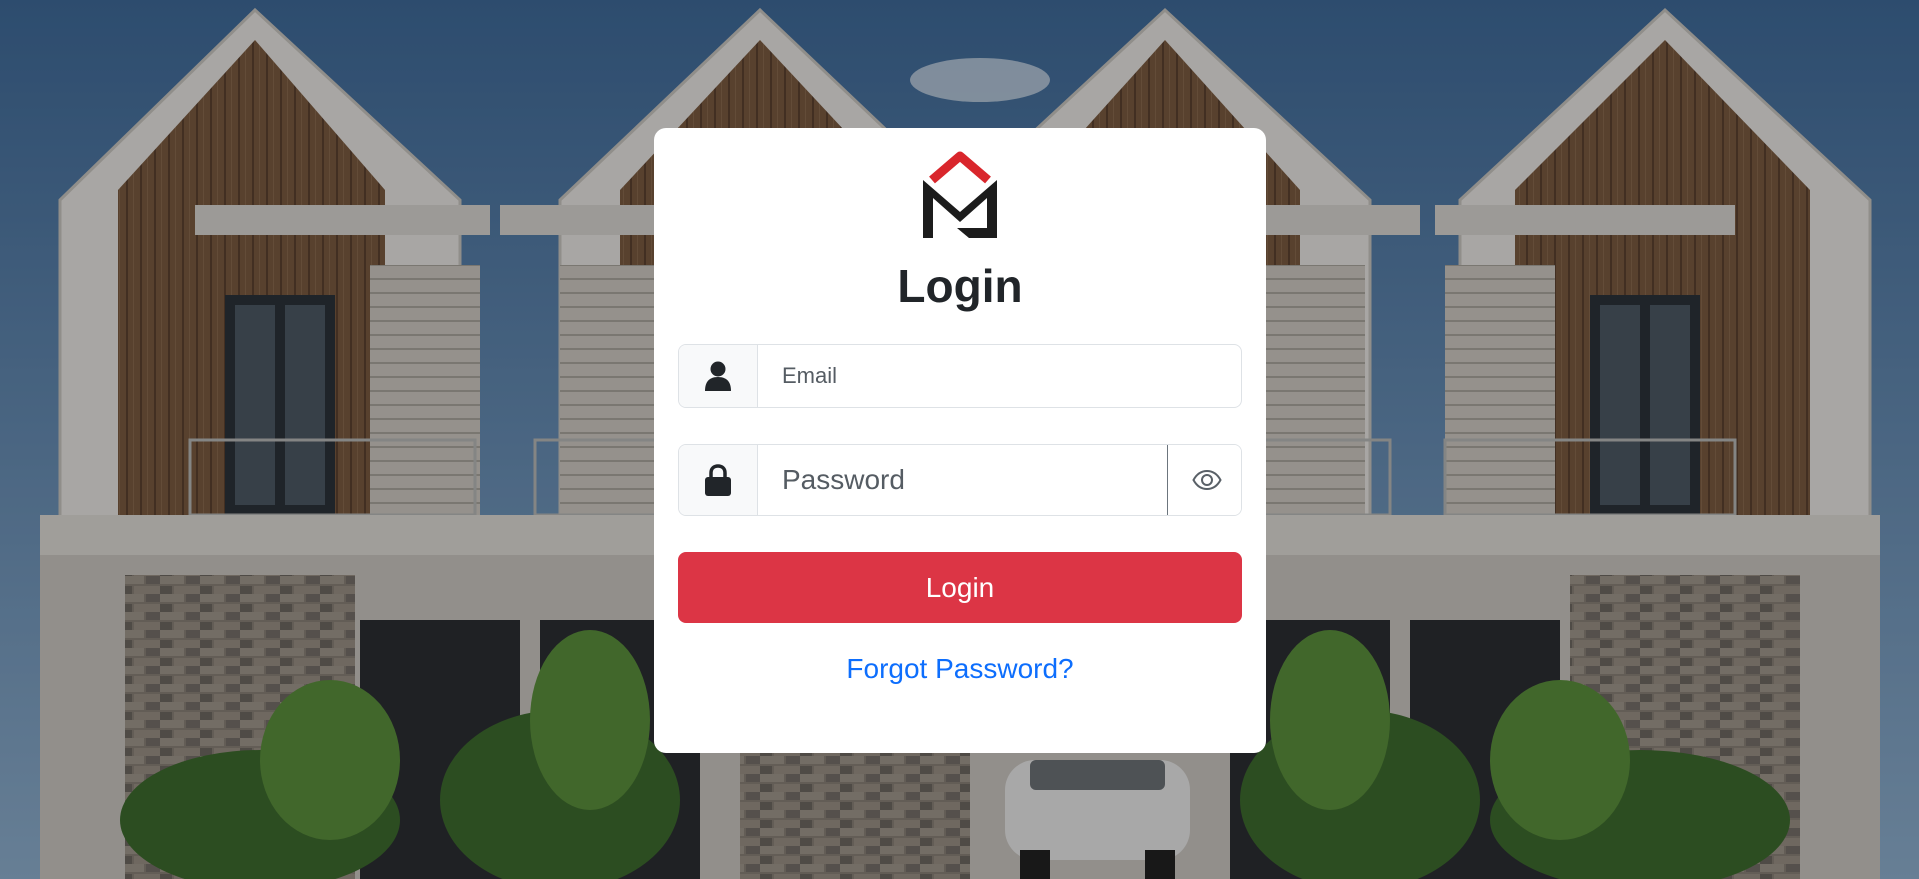 The height and width of the screenshot is (879, 1919). Describe the element at coordinates (960, 587) in the screenshot. I see `login-button: Login` at that location.